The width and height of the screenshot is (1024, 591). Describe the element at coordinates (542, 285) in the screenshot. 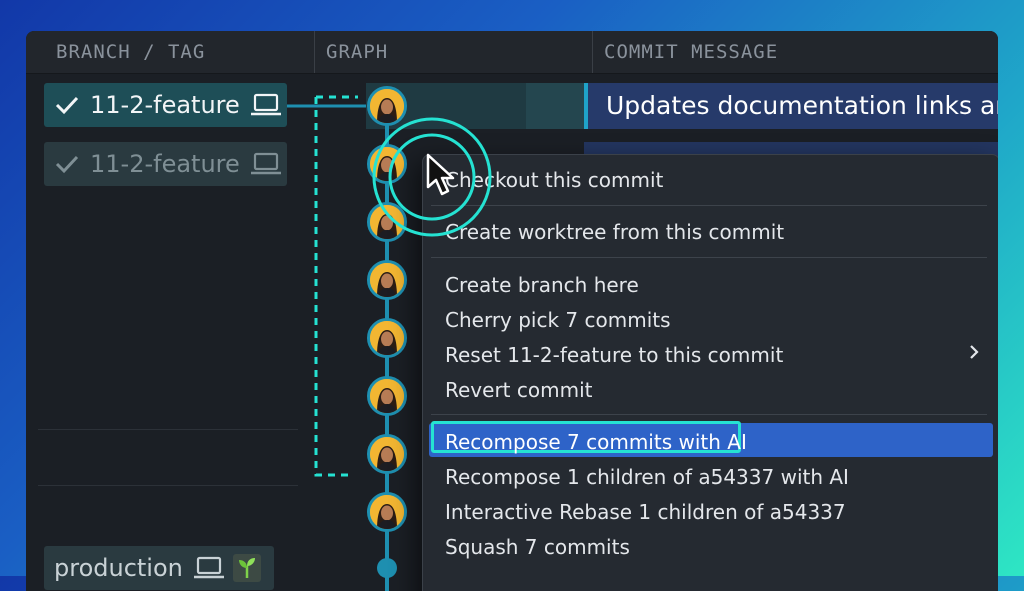

I see `menu-item-create-branch: Create branch here` at that location.